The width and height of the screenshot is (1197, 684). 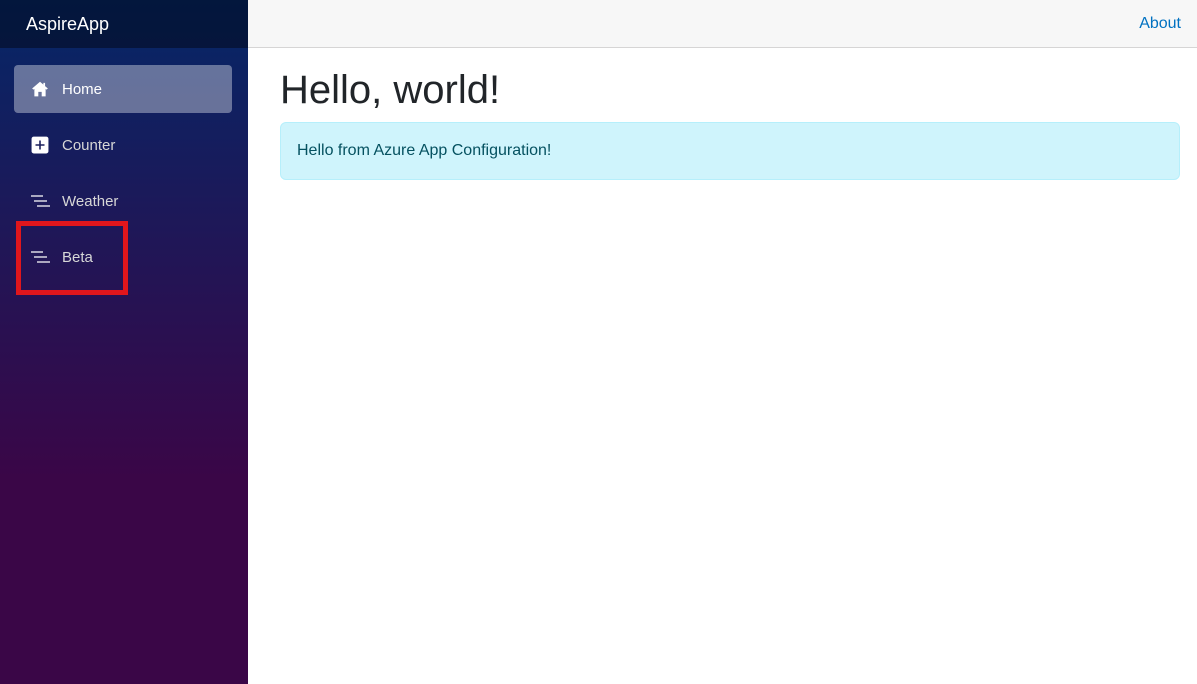 What do you see at coordinates (722, 24) in the screenshot?
I see `top-row: About` at bounding box center [722, 24].